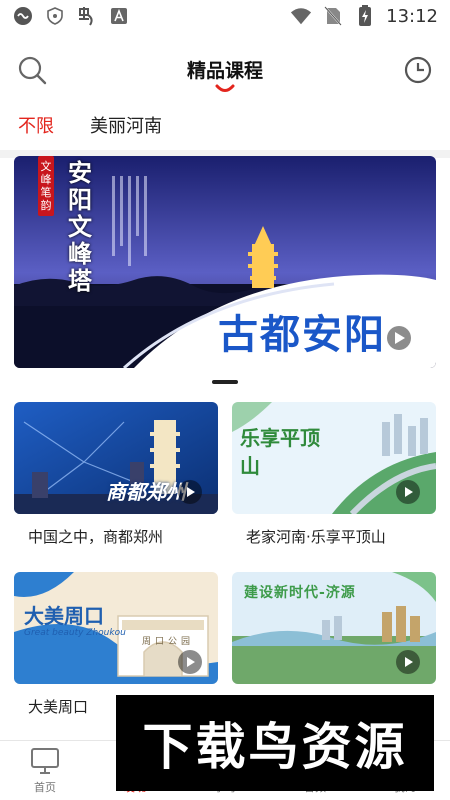  Describe the element at coordinates (225, 86) in the screenshot. I see `title-accent-icon` at that location.